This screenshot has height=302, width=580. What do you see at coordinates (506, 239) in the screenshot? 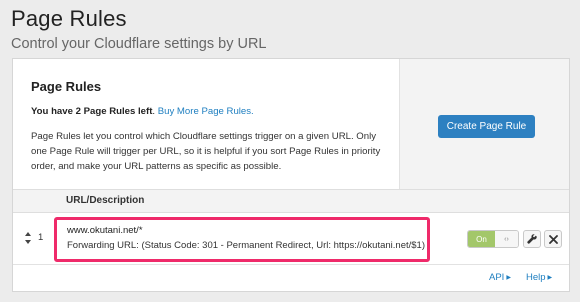
I see `toggle-knob: ‹›` at bounding box center [506, 239].